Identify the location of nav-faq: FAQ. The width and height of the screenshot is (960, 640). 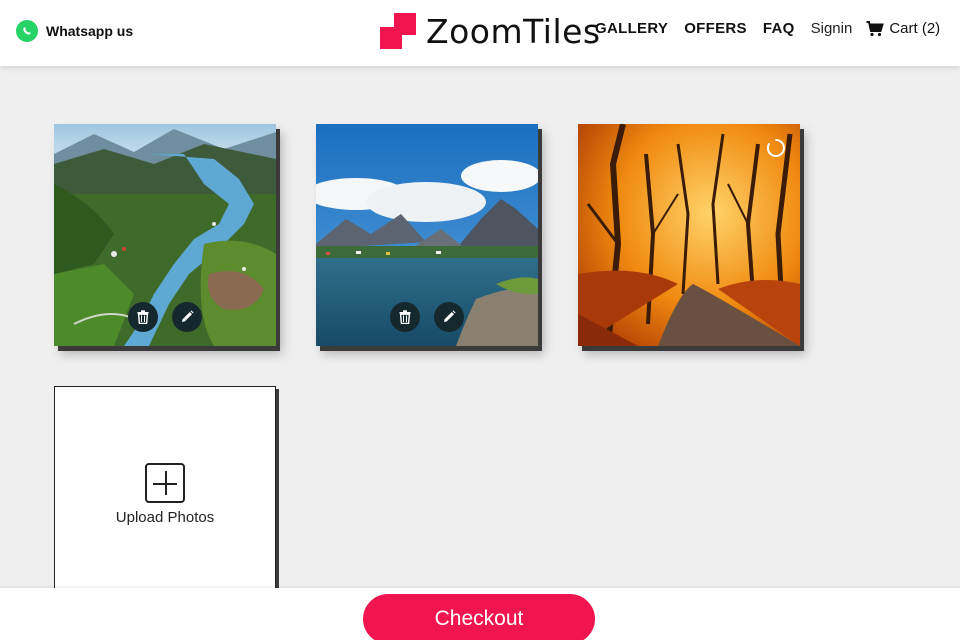
(779, 28).